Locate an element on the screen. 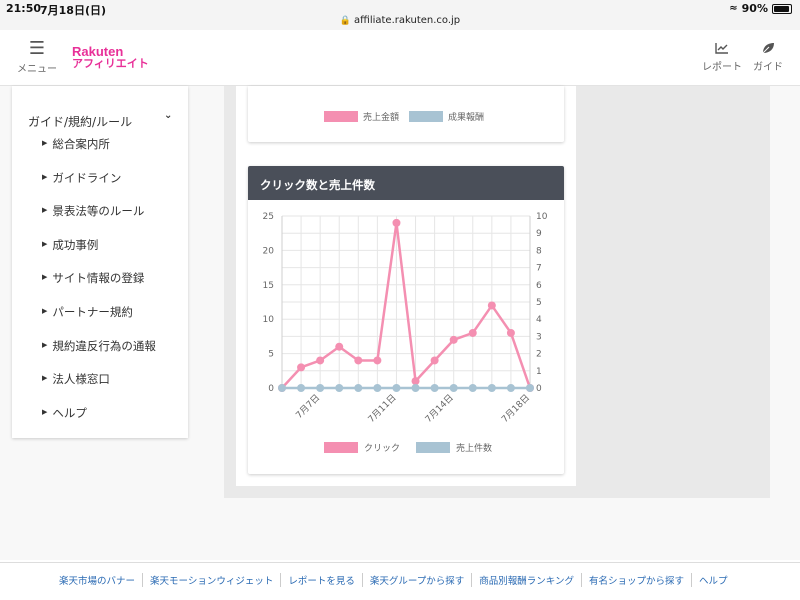  address-url: affiliate.rakuten.co.jp is located at coordinates (407, 20).